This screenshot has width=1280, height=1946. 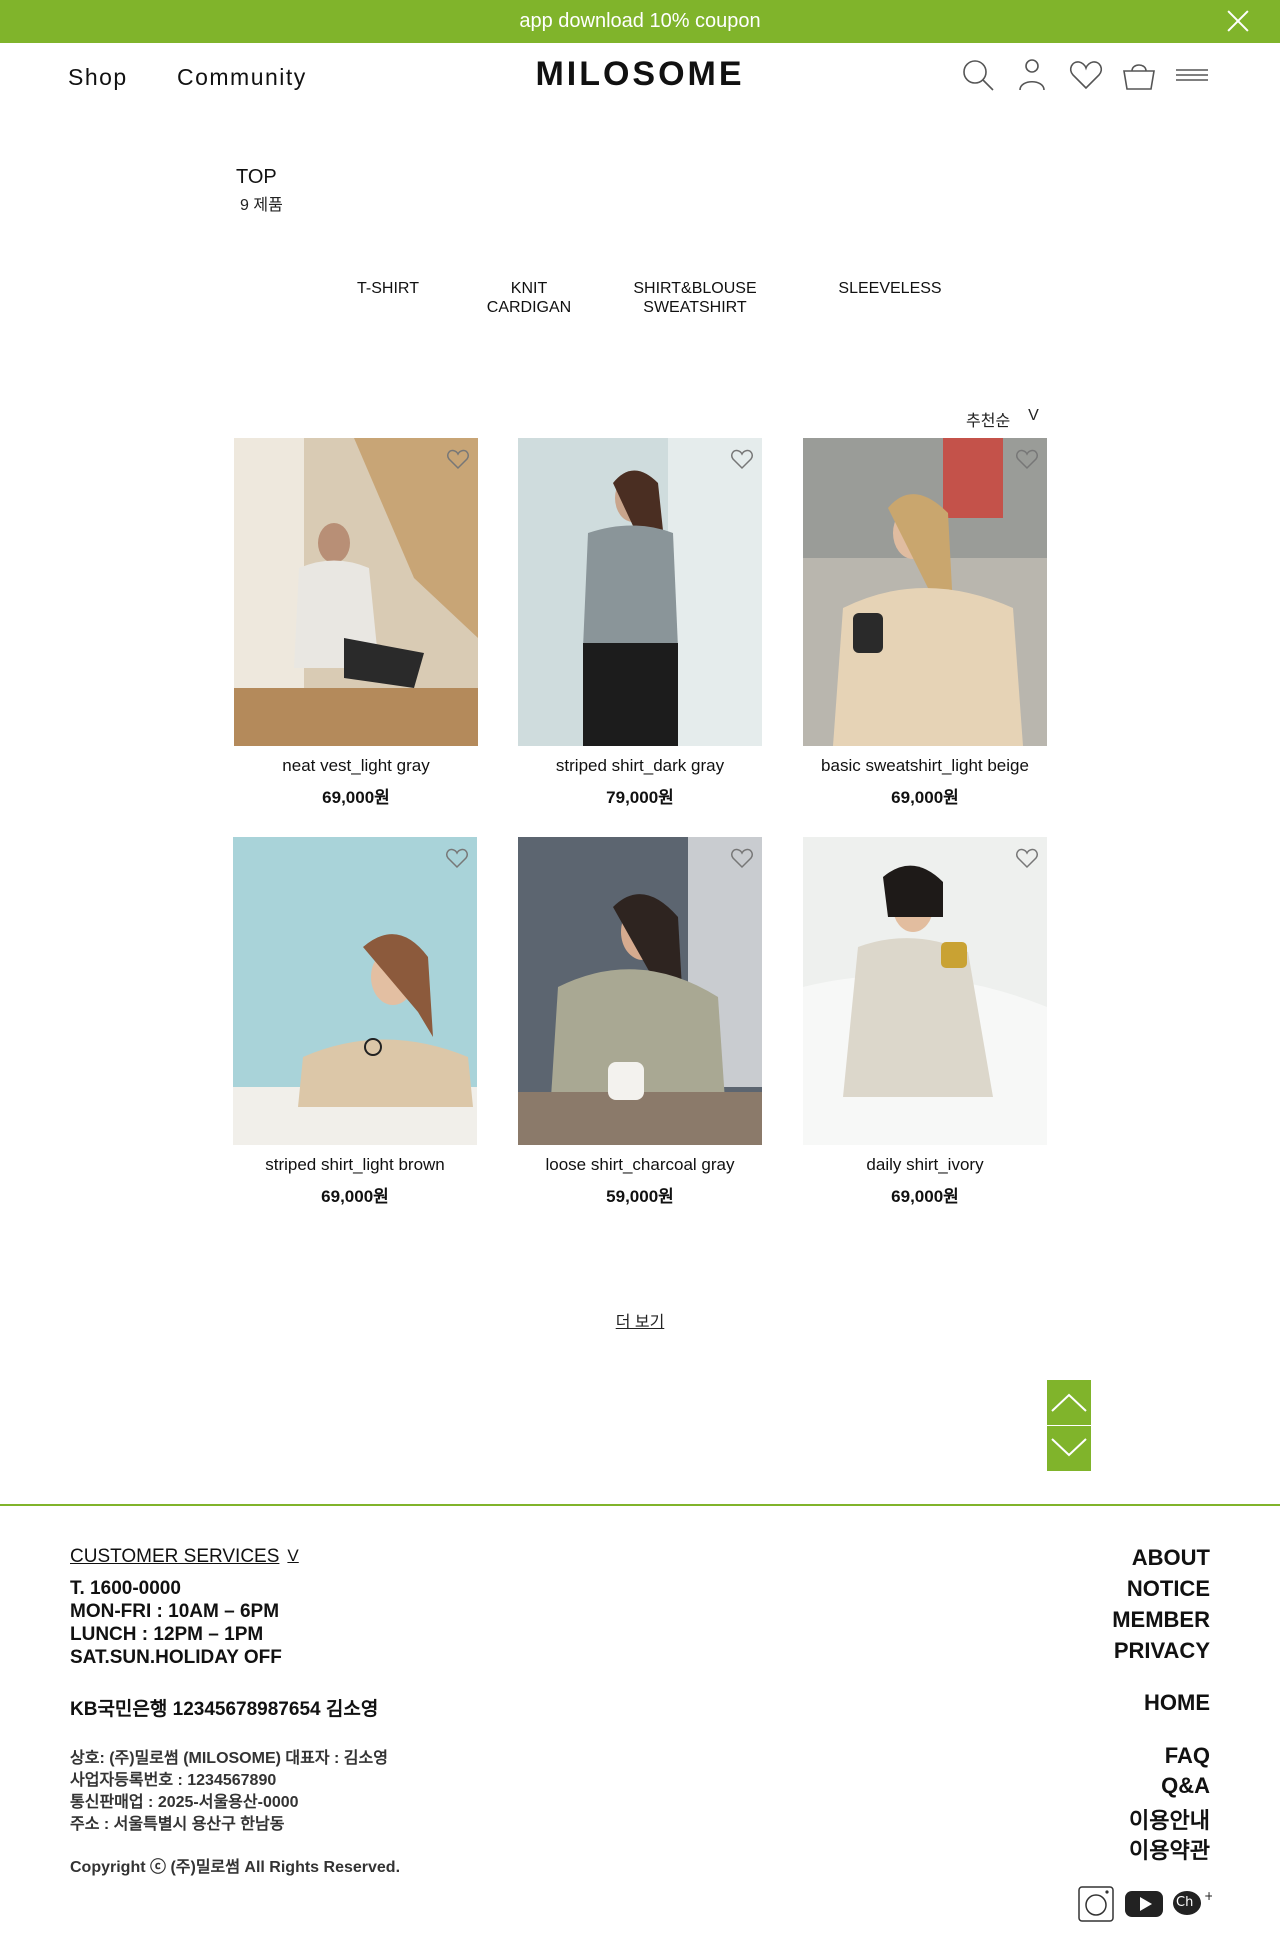 I want to click on product-card: loose shirt_charcoal gray 59,000원, so click(x=640, y=1022).